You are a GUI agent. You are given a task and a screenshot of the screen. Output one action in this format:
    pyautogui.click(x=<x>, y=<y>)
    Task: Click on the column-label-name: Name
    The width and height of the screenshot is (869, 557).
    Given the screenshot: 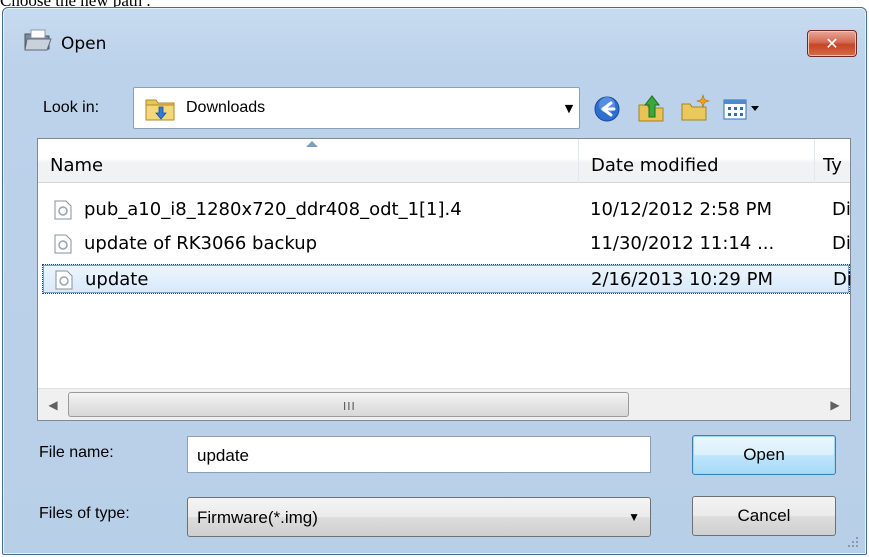 What is the action you would take?
    pyautogui.click(x=77, y=165)
    